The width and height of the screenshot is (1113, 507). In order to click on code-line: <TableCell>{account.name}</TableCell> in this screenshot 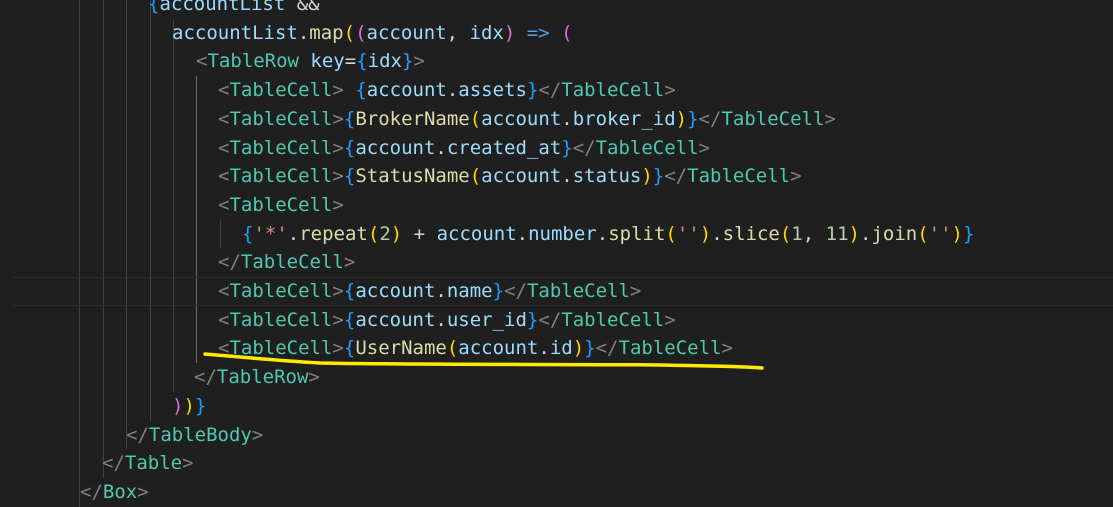, I will do `click(556, 291)`.